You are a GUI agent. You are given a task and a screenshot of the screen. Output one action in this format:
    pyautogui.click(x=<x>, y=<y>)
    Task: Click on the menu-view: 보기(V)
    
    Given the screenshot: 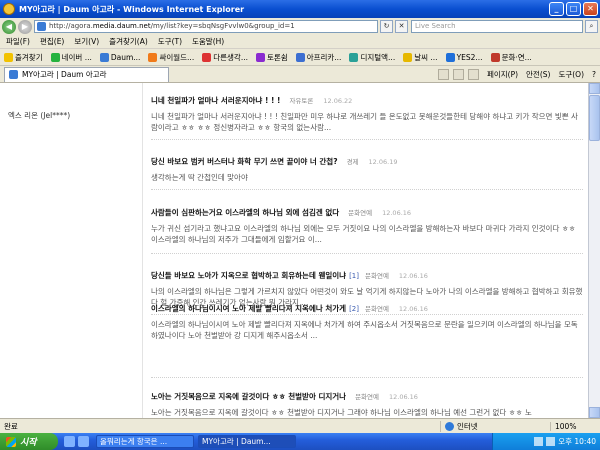 What is the action you would take?
    pyautogui.click(x=86, y=41)
    